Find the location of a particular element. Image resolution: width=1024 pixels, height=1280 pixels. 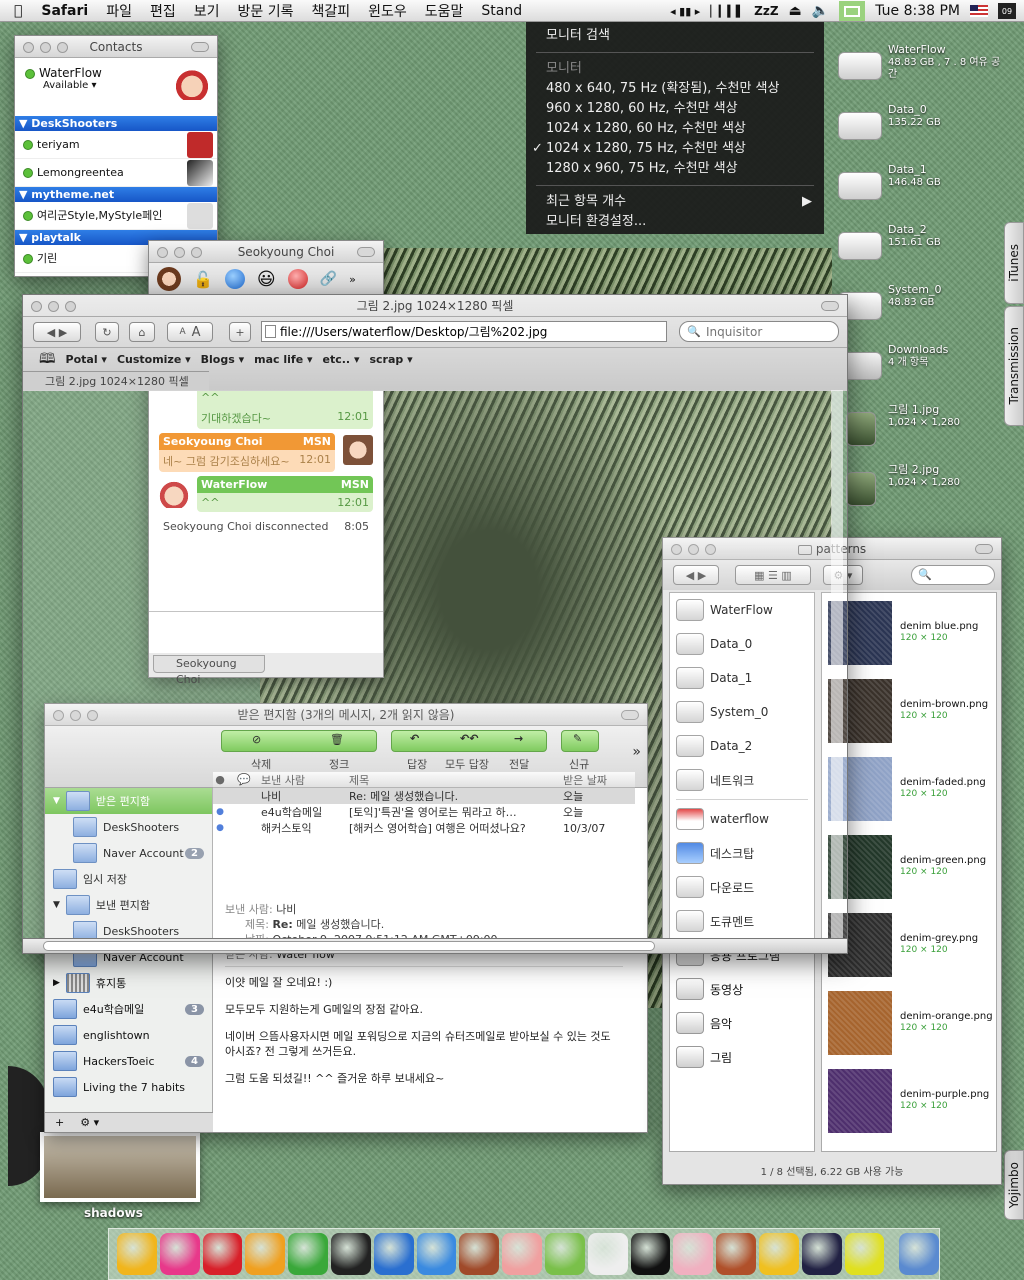

resolution-option: 480 x 640, 75 Hz (확장됨), 수천만 색상 is located at coordinates (675, 89).